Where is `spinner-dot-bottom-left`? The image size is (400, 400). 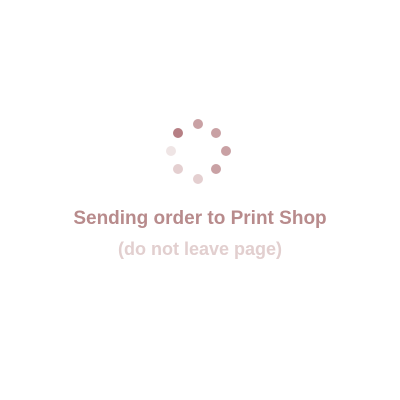
spinner-dot-bottom-left is located at coordinates (178, 169).